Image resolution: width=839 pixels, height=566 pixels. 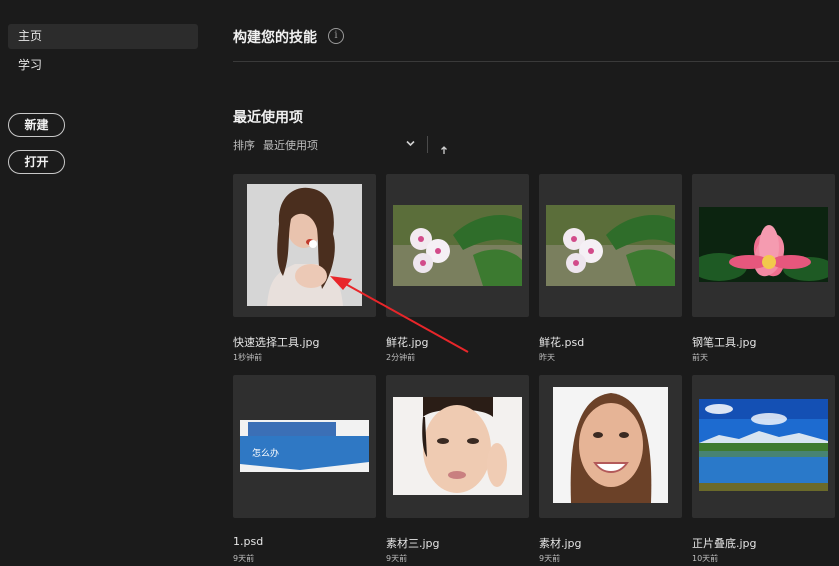 What do you see at coordinates (304, 446) in the screenshot?
I see `thumbnail-blue-banner: 怎么办` at bounding box center [304, 446].